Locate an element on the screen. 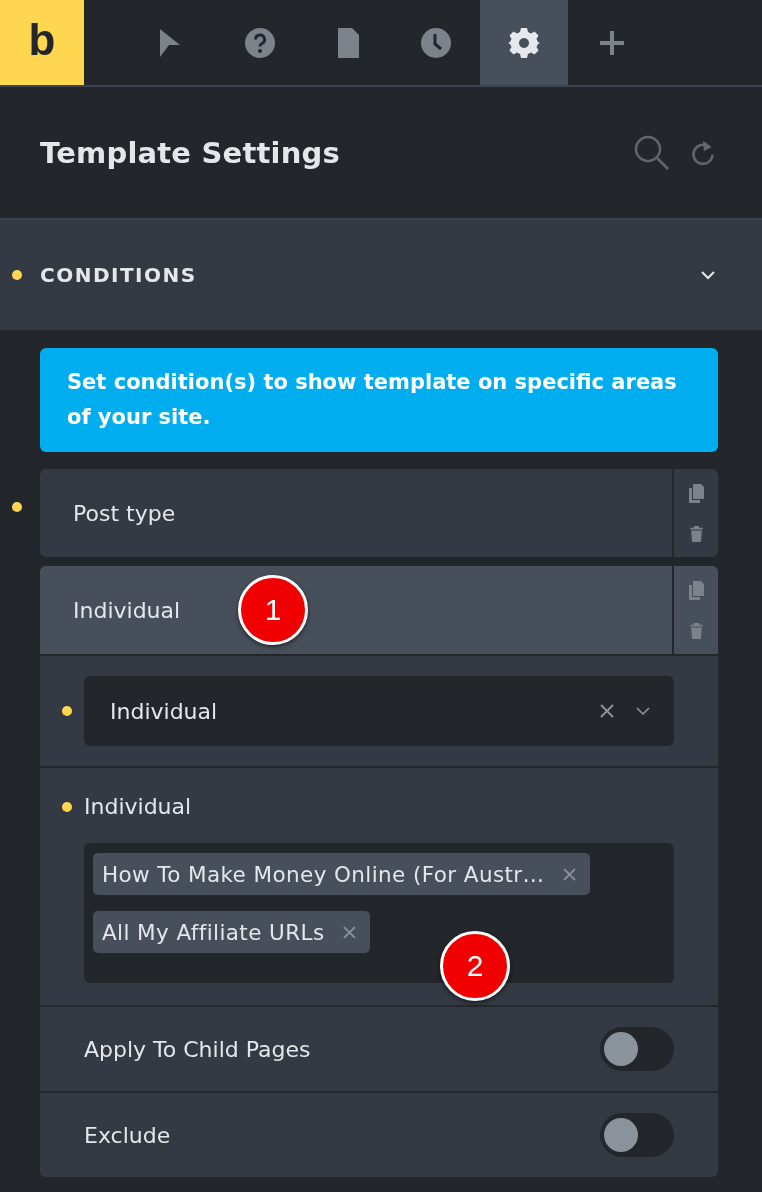 Image resolution: width=762 pixels, height=1192 pixels. clear-icon is located at coordinates (607, 711).